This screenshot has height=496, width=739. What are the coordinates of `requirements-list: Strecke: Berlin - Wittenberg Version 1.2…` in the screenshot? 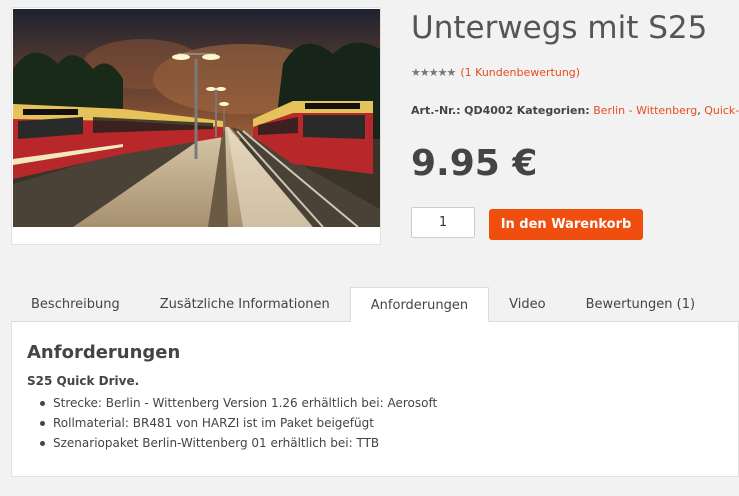 It's located at (238, 423).